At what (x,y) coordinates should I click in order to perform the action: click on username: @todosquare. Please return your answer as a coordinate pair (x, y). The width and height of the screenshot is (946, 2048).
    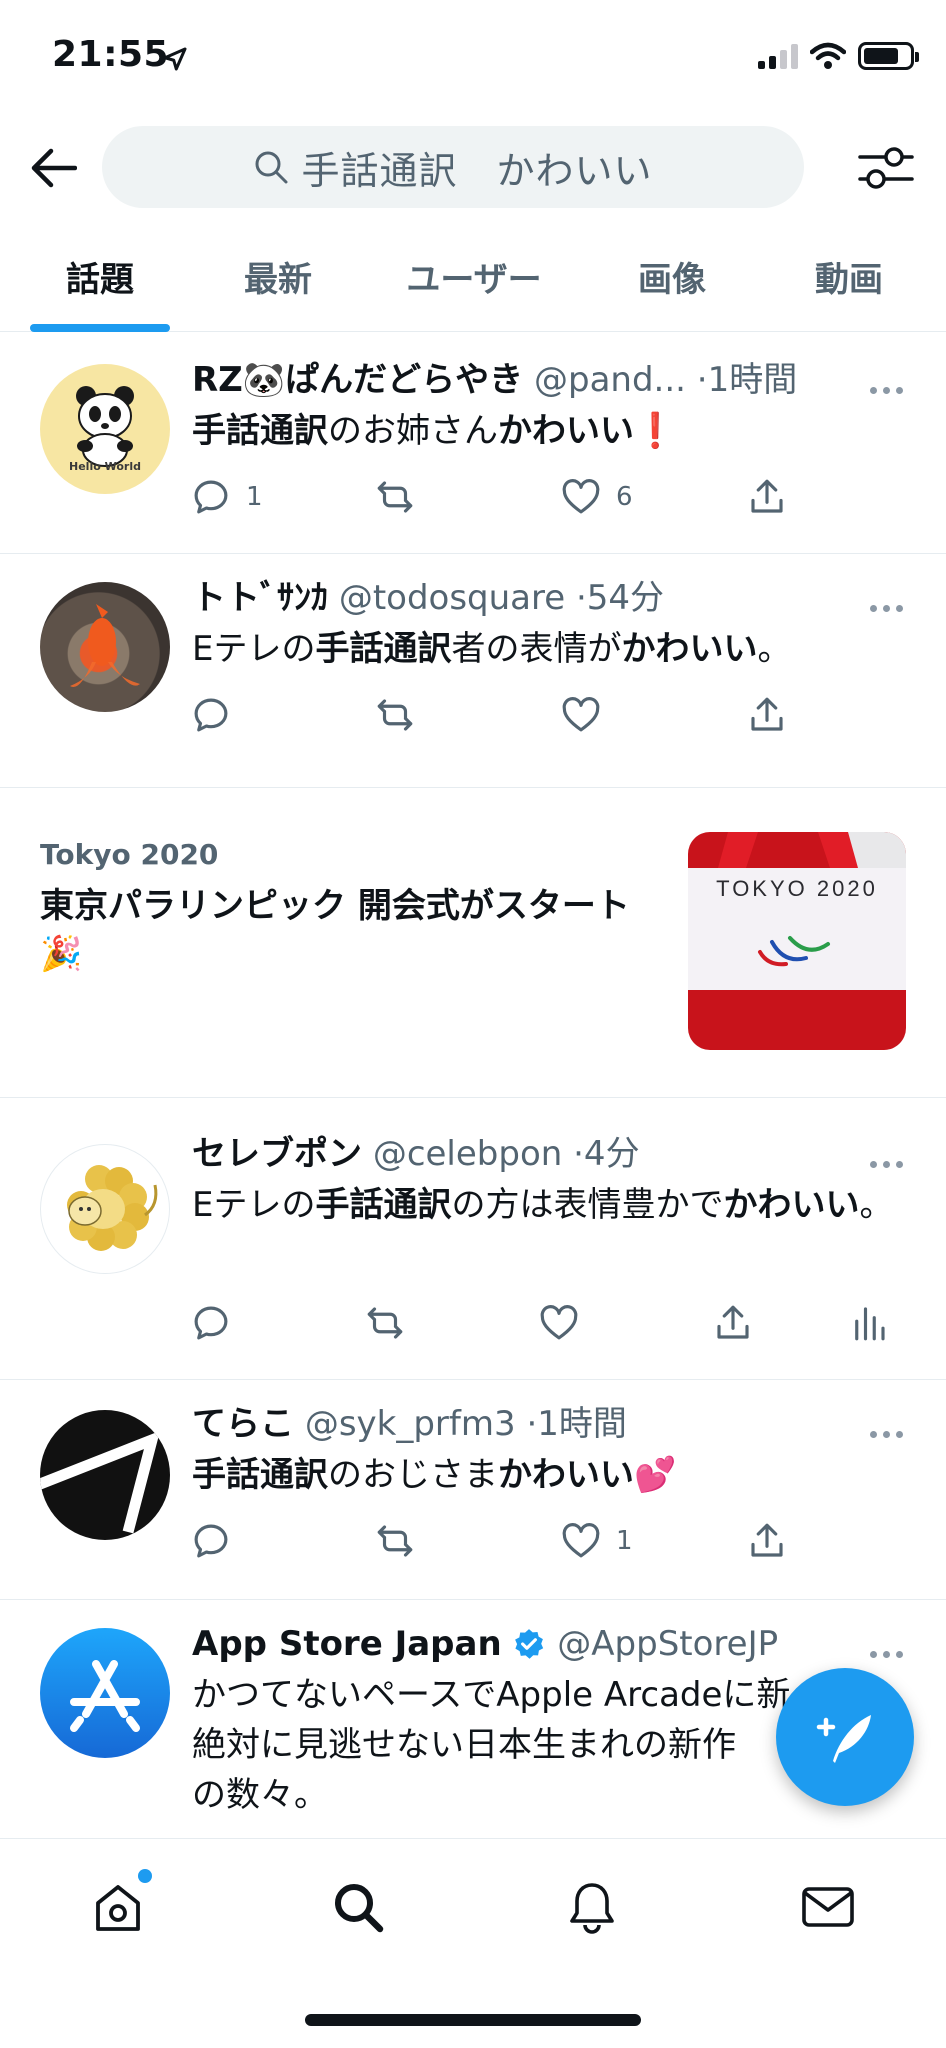
    Looking at the image, I should click on (452, 598).